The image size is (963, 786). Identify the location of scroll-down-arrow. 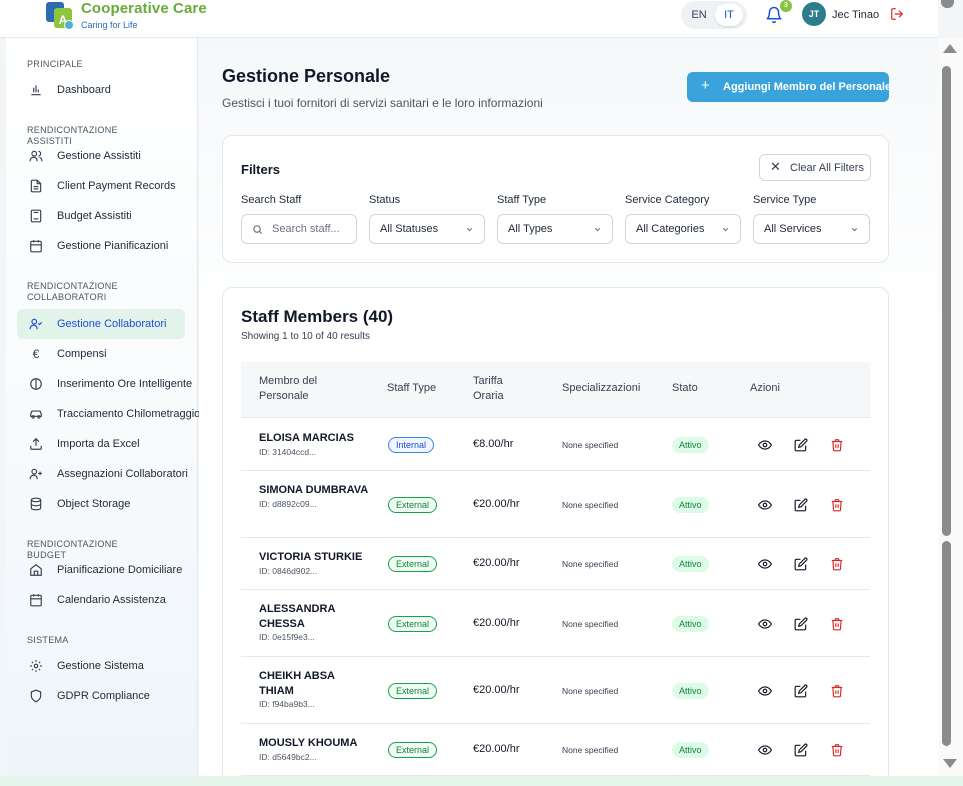
(950, 763).